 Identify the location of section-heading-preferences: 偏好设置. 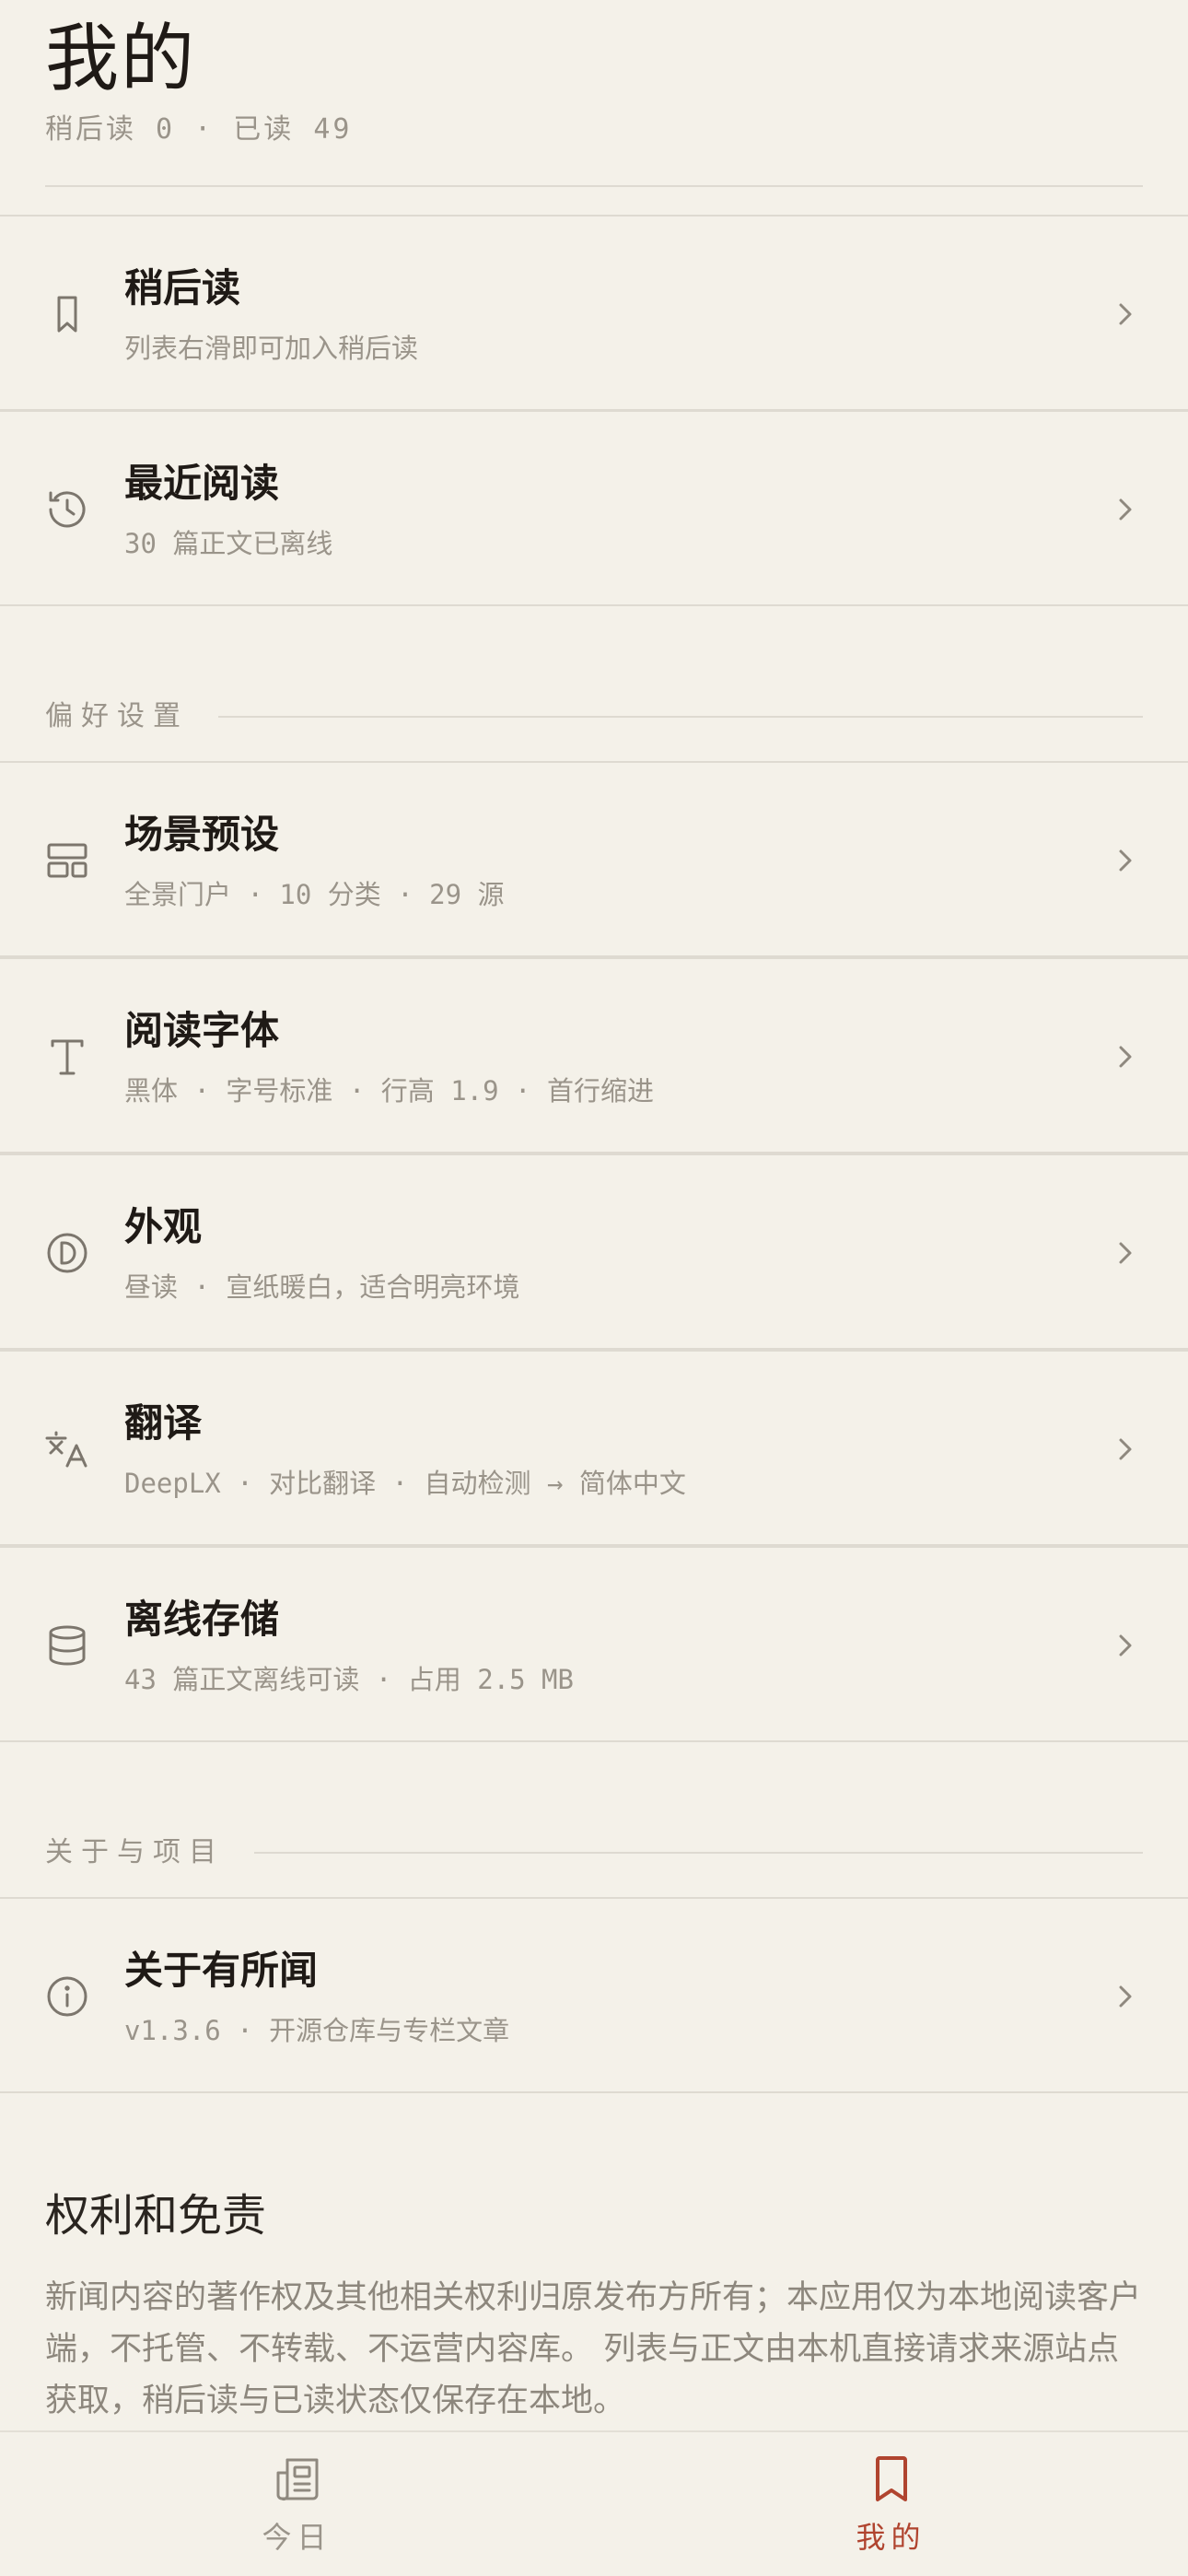
(117, 716).